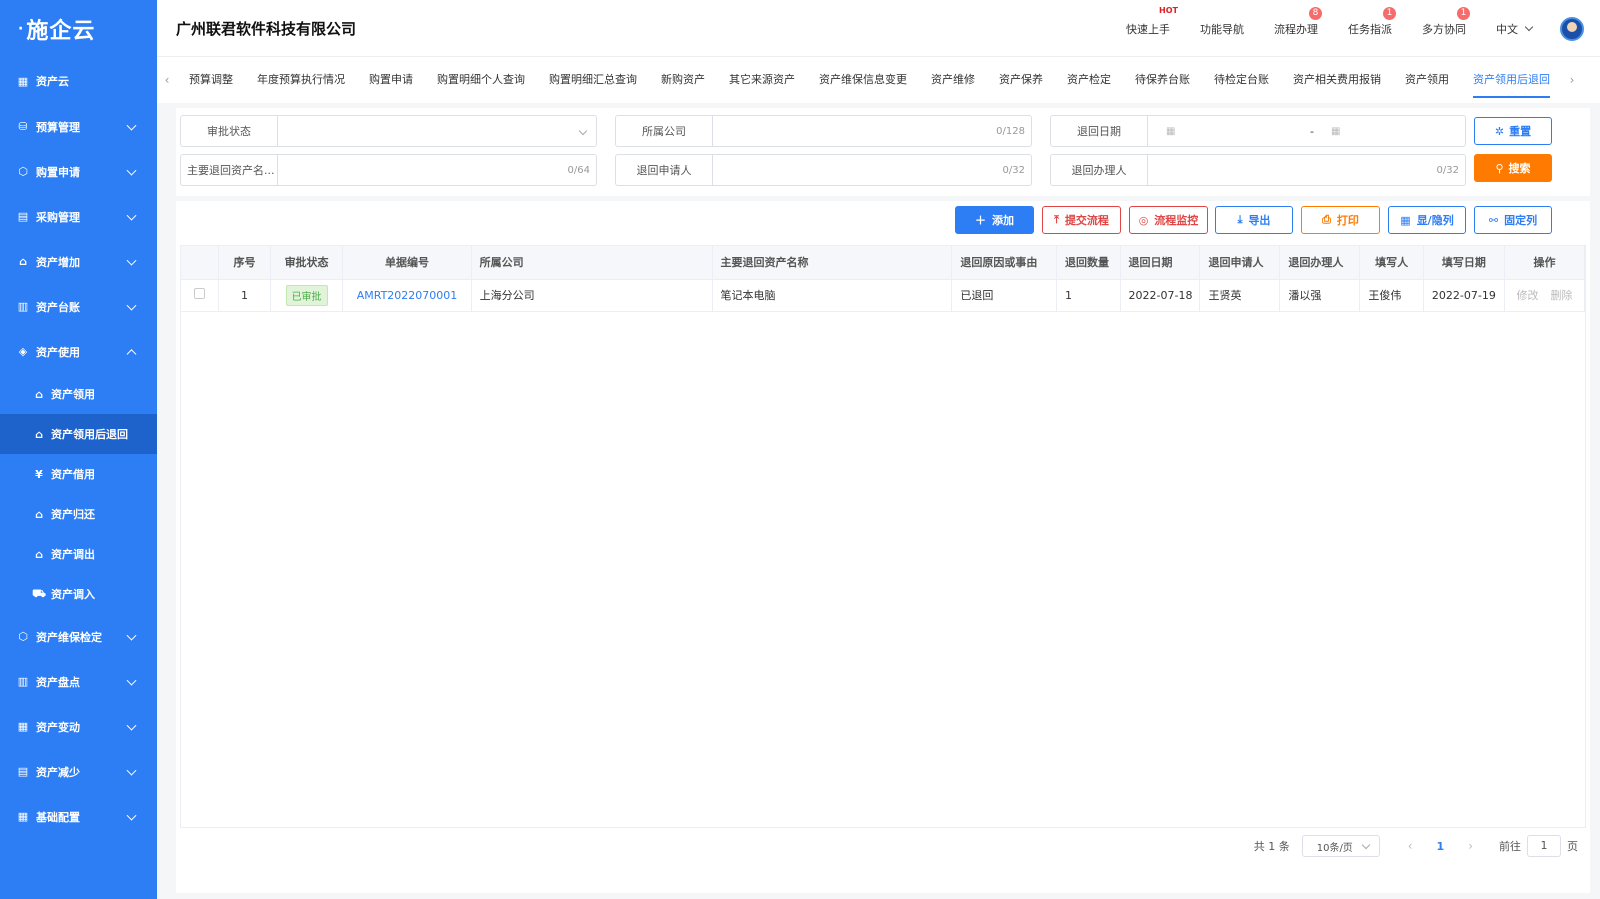  I want to click on logo: · 施企云, so click(78, 29).